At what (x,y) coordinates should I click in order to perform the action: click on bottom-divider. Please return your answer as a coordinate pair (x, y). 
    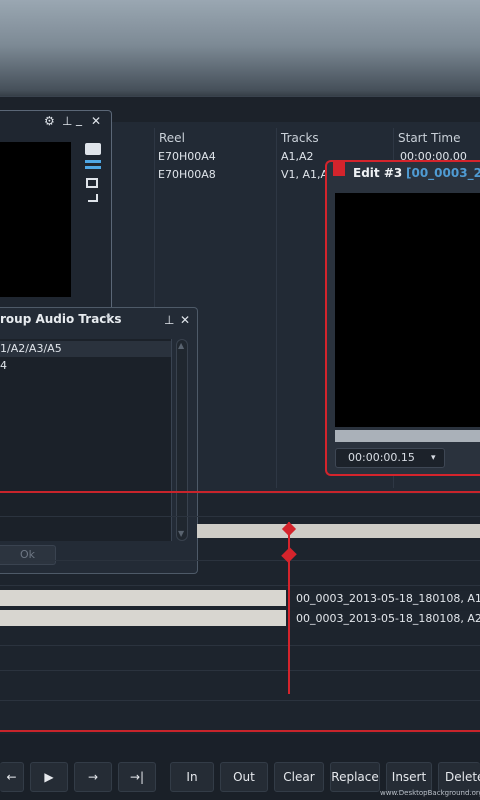
    Looking at the image, I should click on (240, 731).